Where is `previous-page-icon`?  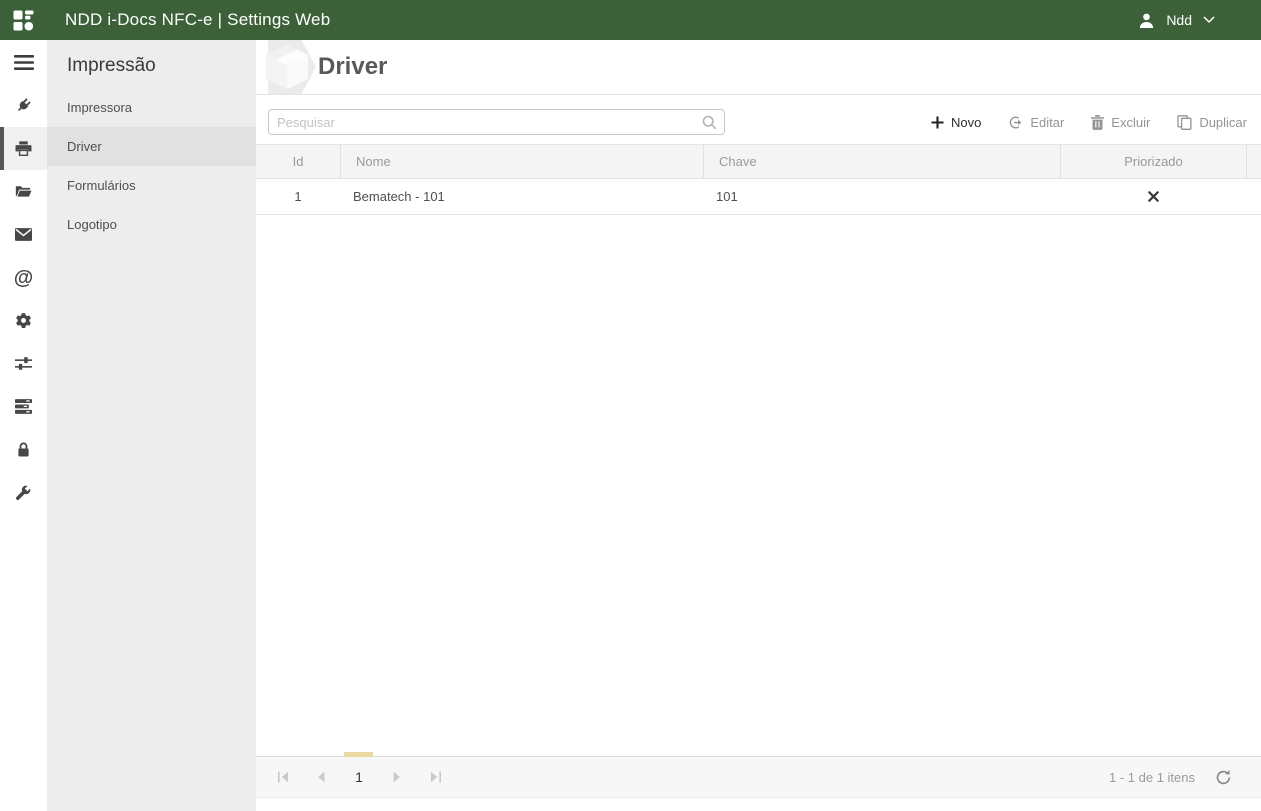
previous-page-icon is located at coordinates (321, 777).